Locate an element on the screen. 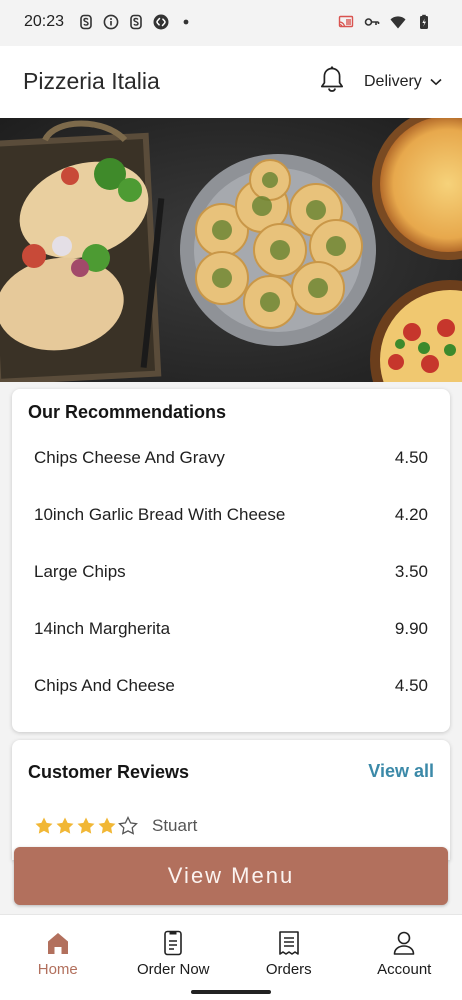 The height and width of the screenshot is (1000, 462). nav-label: Account is located at coordinates (404, 969).